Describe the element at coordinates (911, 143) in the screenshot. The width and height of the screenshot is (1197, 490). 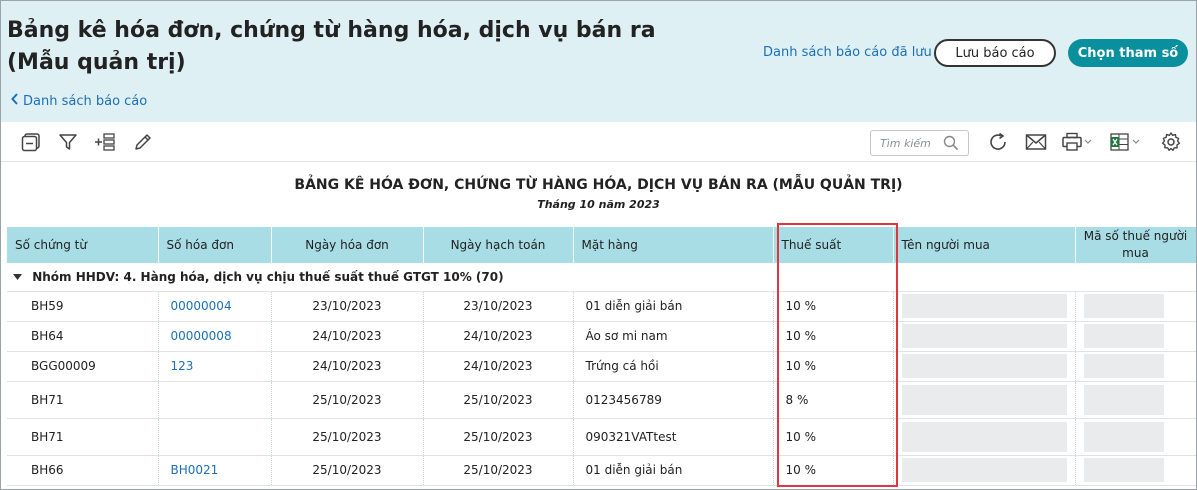
I see `search-input` at that location.